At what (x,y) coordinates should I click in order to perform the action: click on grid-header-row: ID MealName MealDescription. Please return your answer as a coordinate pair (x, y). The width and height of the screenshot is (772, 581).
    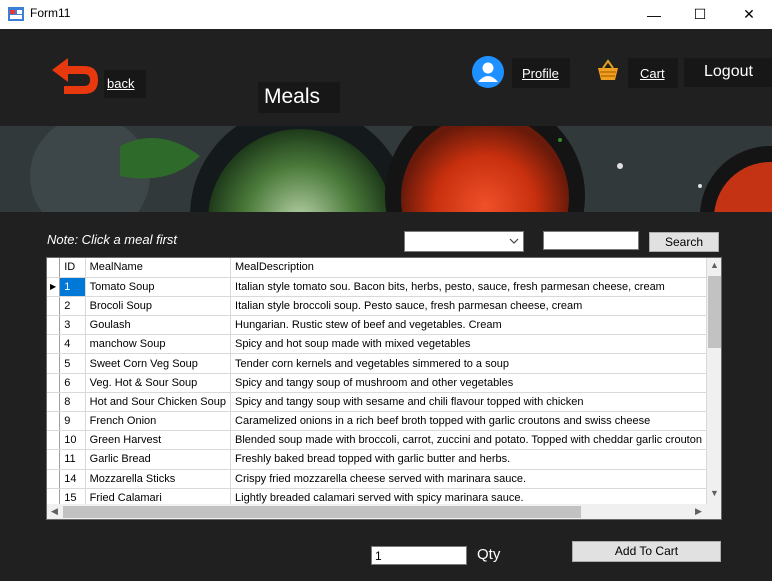
    Looking at the image, I should click on (377, 268).